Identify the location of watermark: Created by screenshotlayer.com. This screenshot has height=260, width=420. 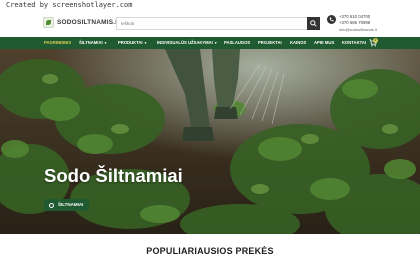
(69, 5).